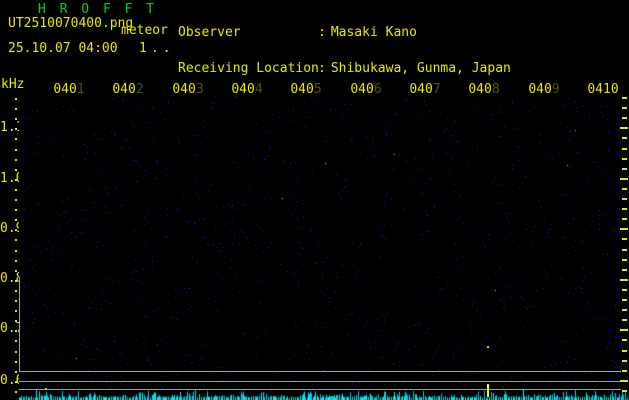 The width and height of the screenshot is (629, 400). What do you see at coordinates (144, 30) in the screenshot?
I see `mode-label: meteor` at bounding box center [144, 30].